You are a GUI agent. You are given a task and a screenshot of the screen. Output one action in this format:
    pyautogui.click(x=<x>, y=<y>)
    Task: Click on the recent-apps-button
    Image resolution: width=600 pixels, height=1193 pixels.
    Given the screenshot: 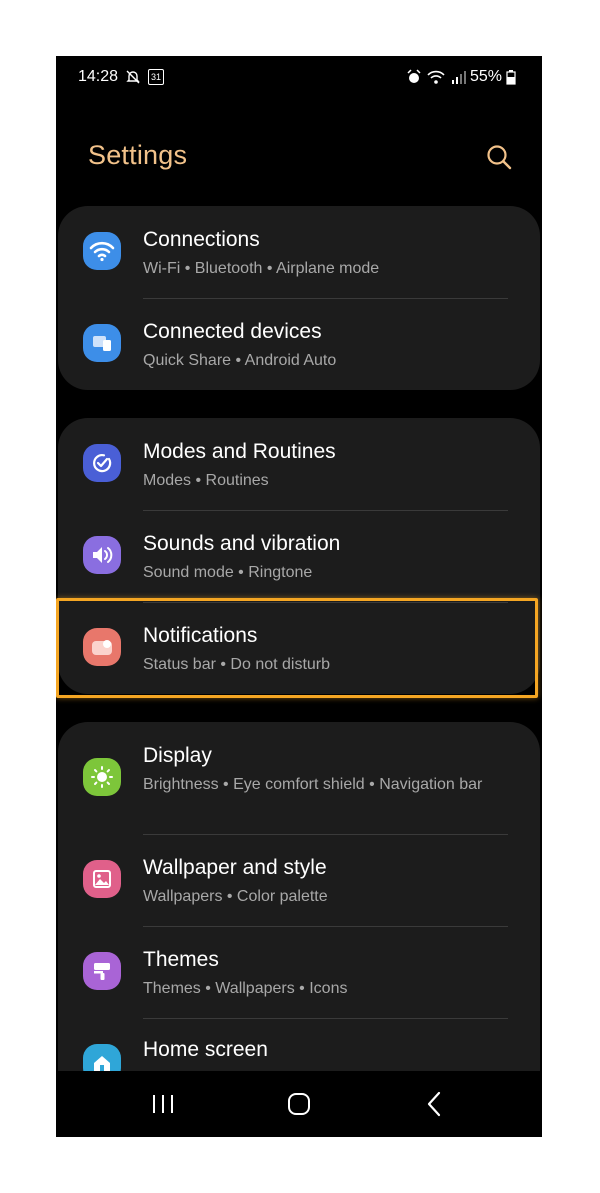 What is the action you would take?
    pyautogui.click(x=163, y=1104)
    